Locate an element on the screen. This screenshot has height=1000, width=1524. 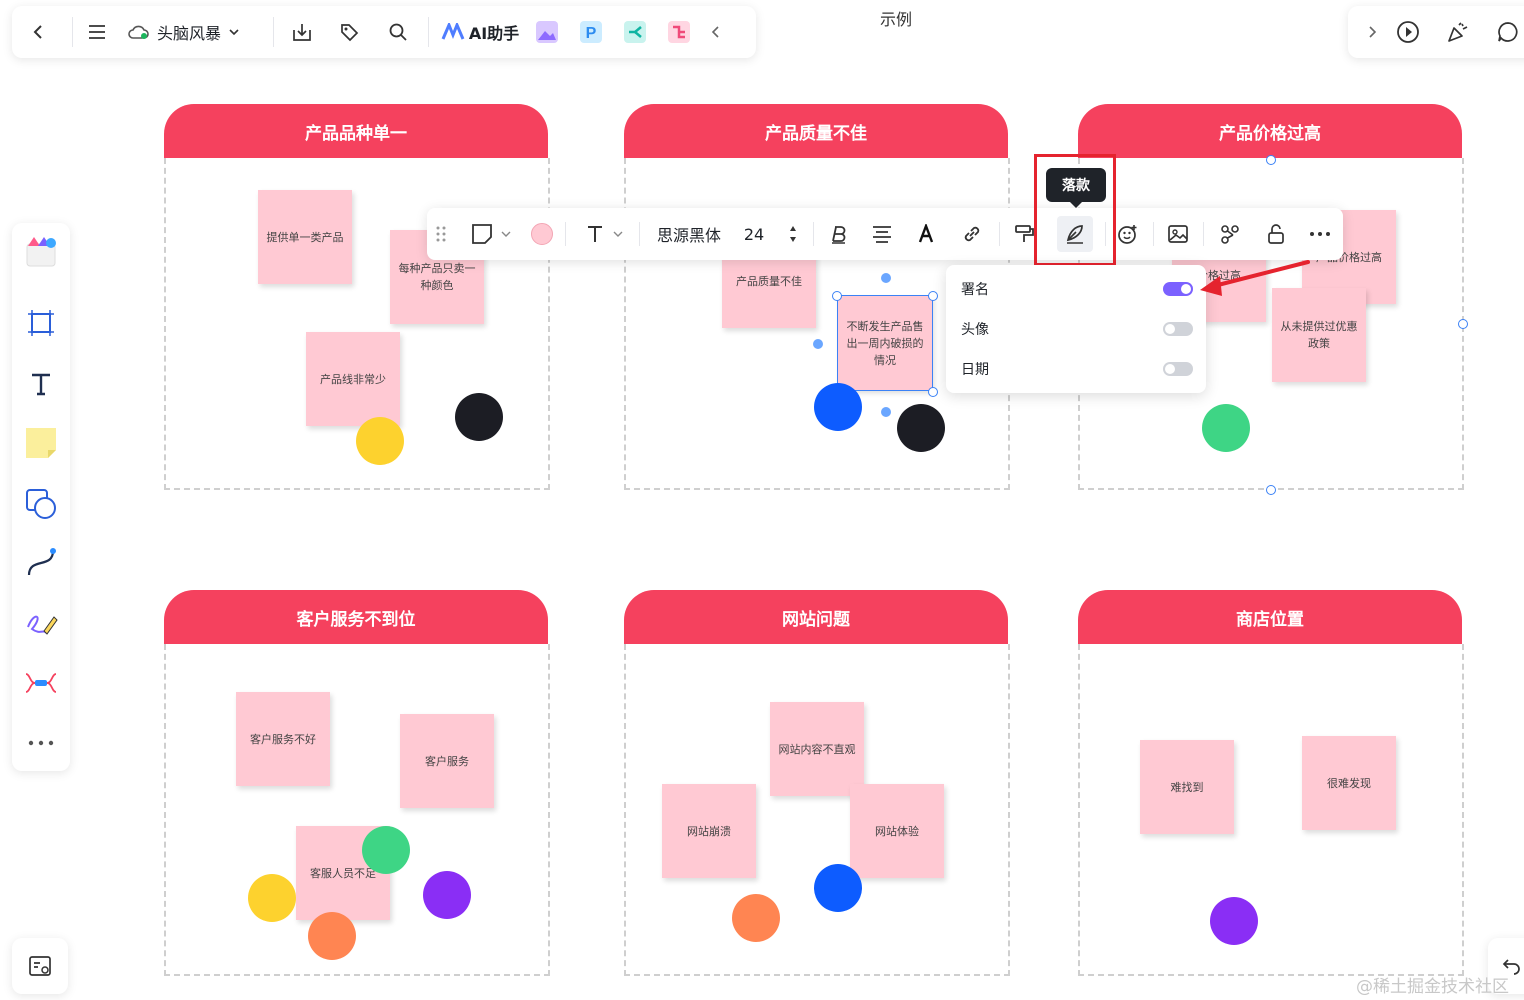
more-tools-button is located at coordinates (41, 743).